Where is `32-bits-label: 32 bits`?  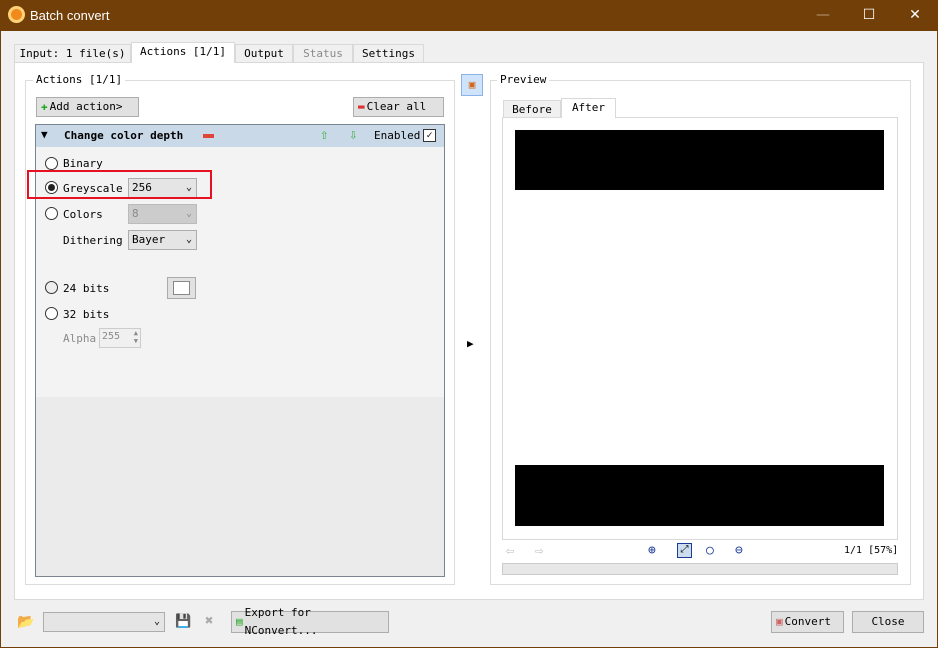 32-bits-label: 32 bits is located at coordinates (86, 314).